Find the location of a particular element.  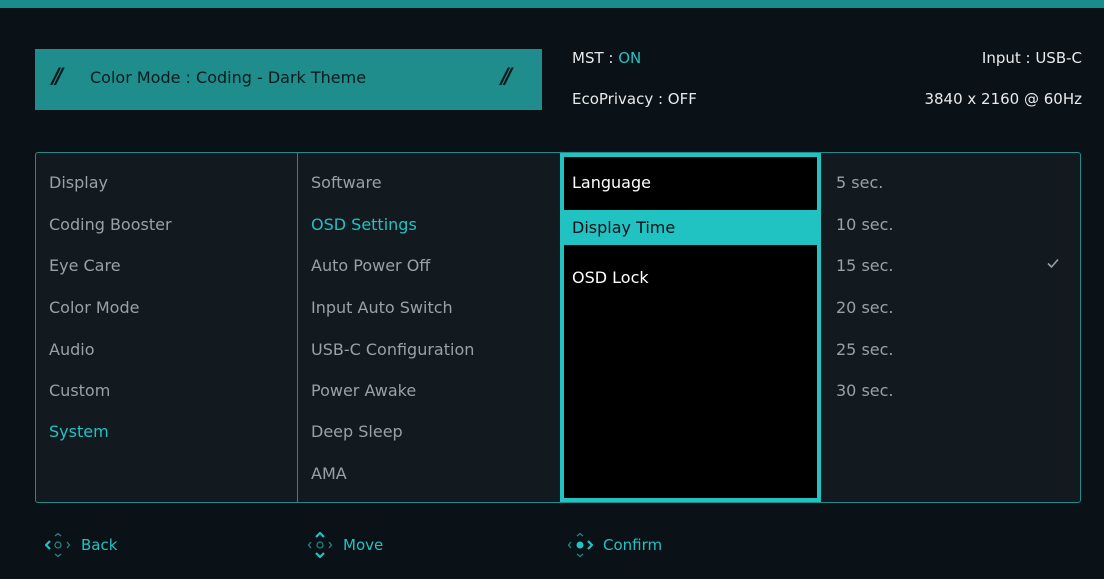

submenu-item-power-awake: Power Awake is located at coordinates (429, 391).